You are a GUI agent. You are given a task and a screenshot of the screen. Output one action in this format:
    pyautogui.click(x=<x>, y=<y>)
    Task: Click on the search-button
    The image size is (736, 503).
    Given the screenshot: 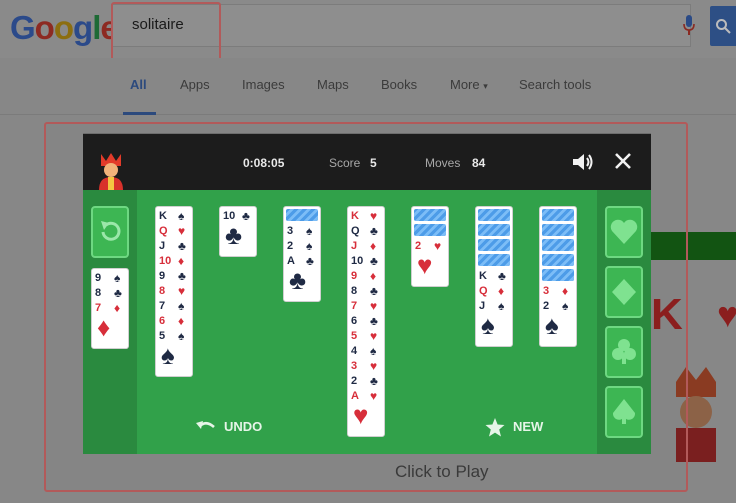 What is the action you would take?
    pyautogui.click(x=723, y=26)
    